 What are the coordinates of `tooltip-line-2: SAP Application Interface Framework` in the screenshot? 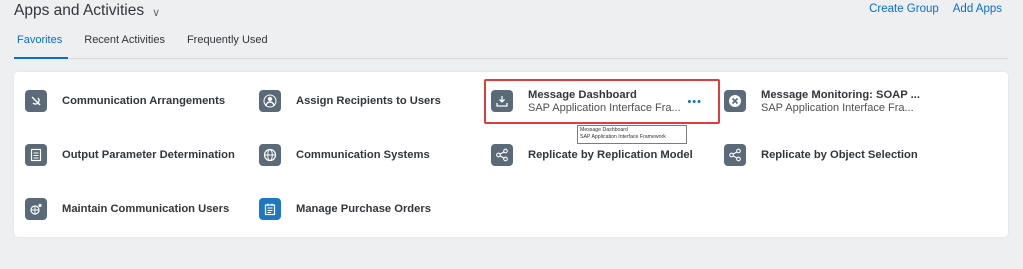 It's located at (623, 136).